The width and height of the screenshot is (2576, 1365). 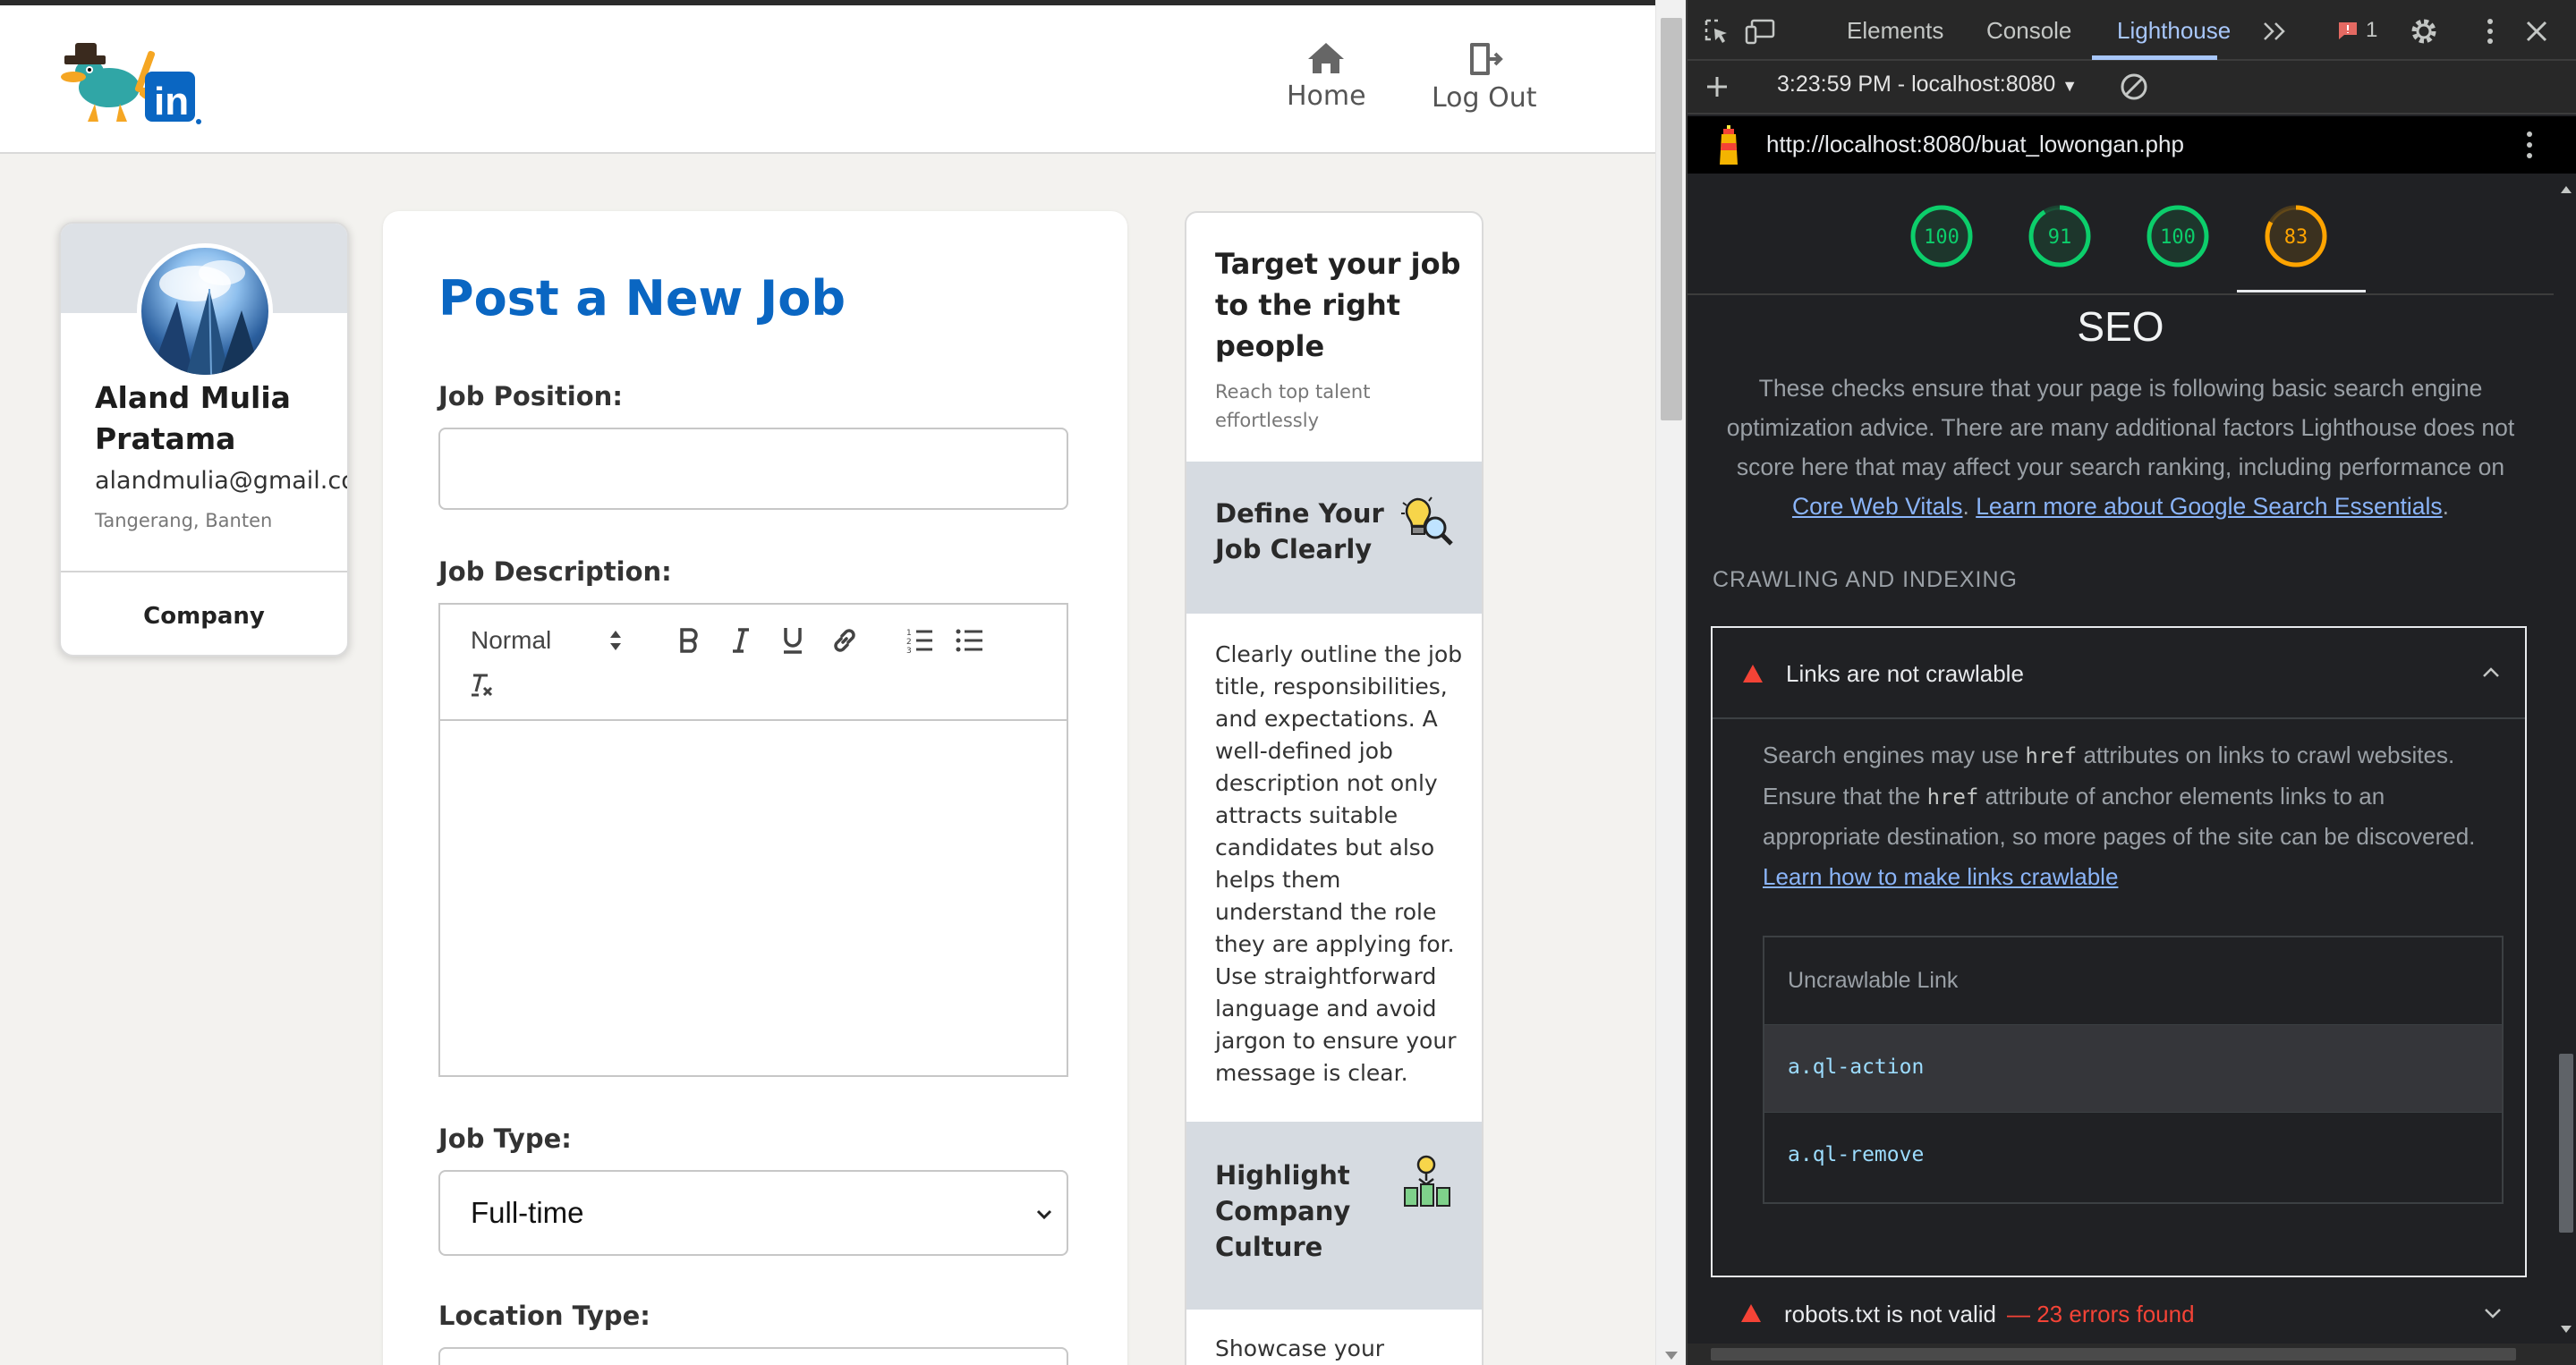 I want to click on clear-reports-icon, so click(x=2134, y=87).